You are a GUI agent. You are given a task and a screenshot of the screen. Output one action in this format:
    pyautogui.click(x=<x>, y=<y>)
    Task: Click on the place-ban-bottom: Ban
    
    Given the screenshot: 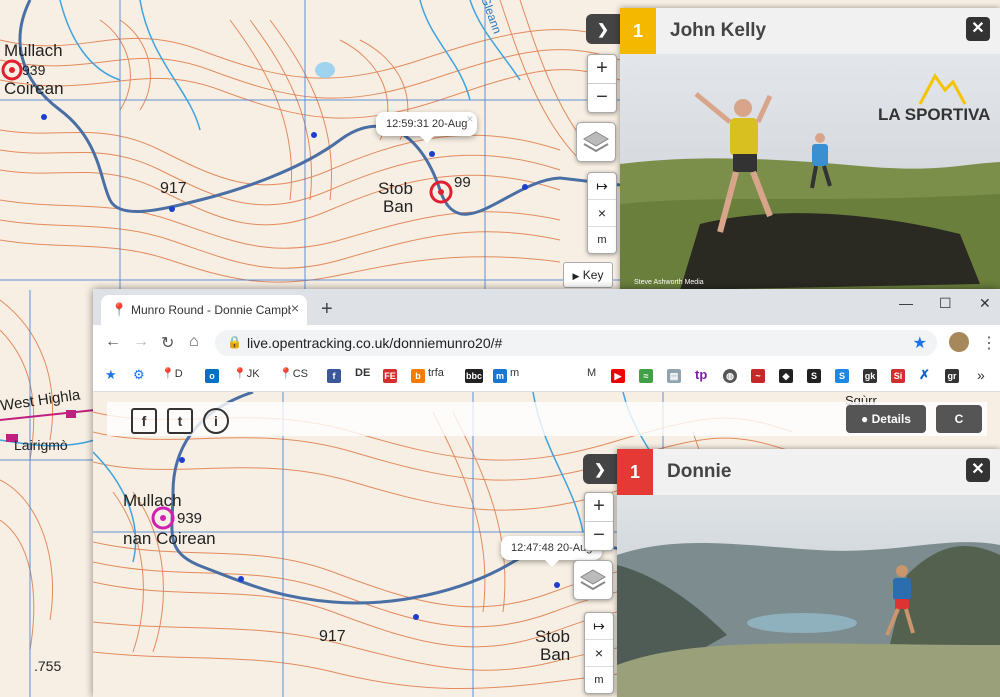 What is the action you would take?
    pyautogui.click(x=555, y=654)
    